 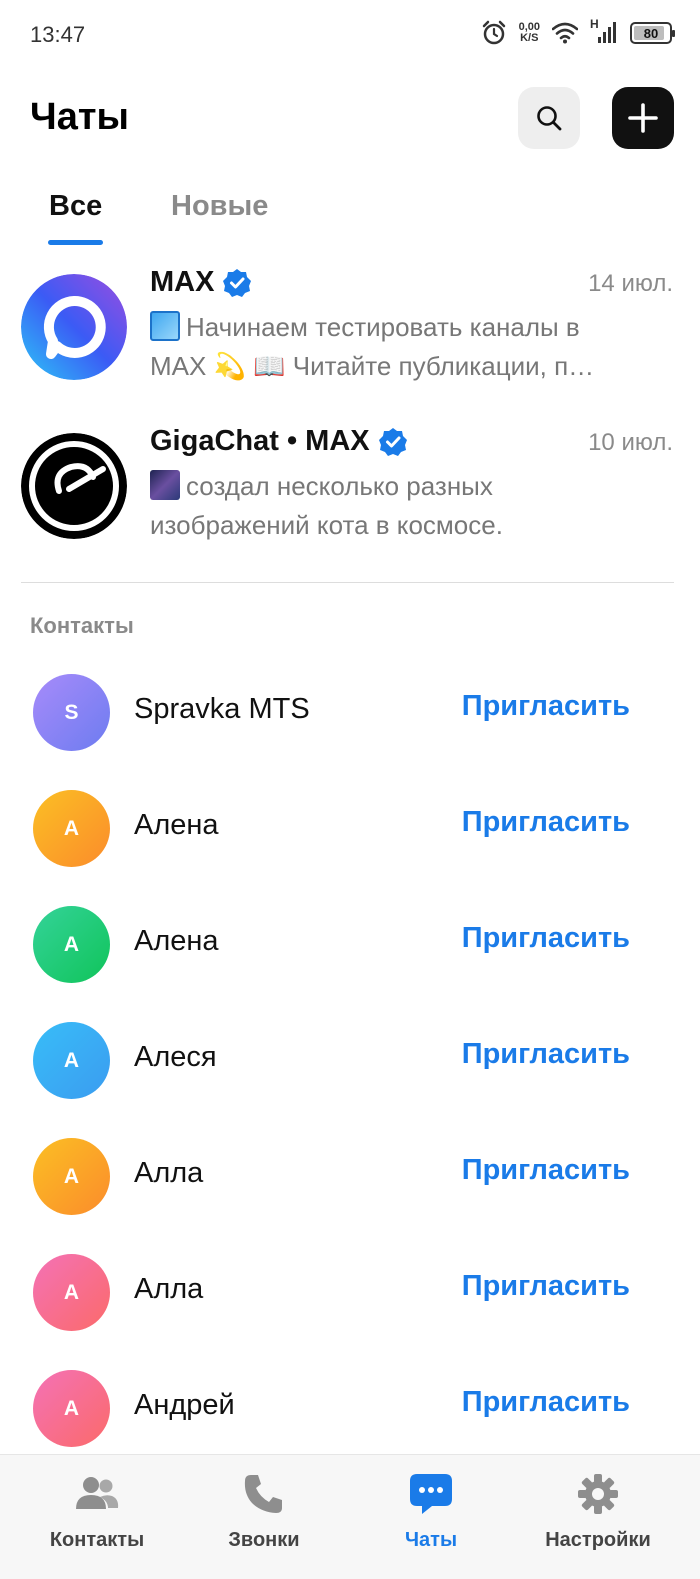 What do you see at coordinates (350, 1408) in the screenshot?
I see `contact-row: А Андрей Пригласить` at bounding box center [350, 1408].